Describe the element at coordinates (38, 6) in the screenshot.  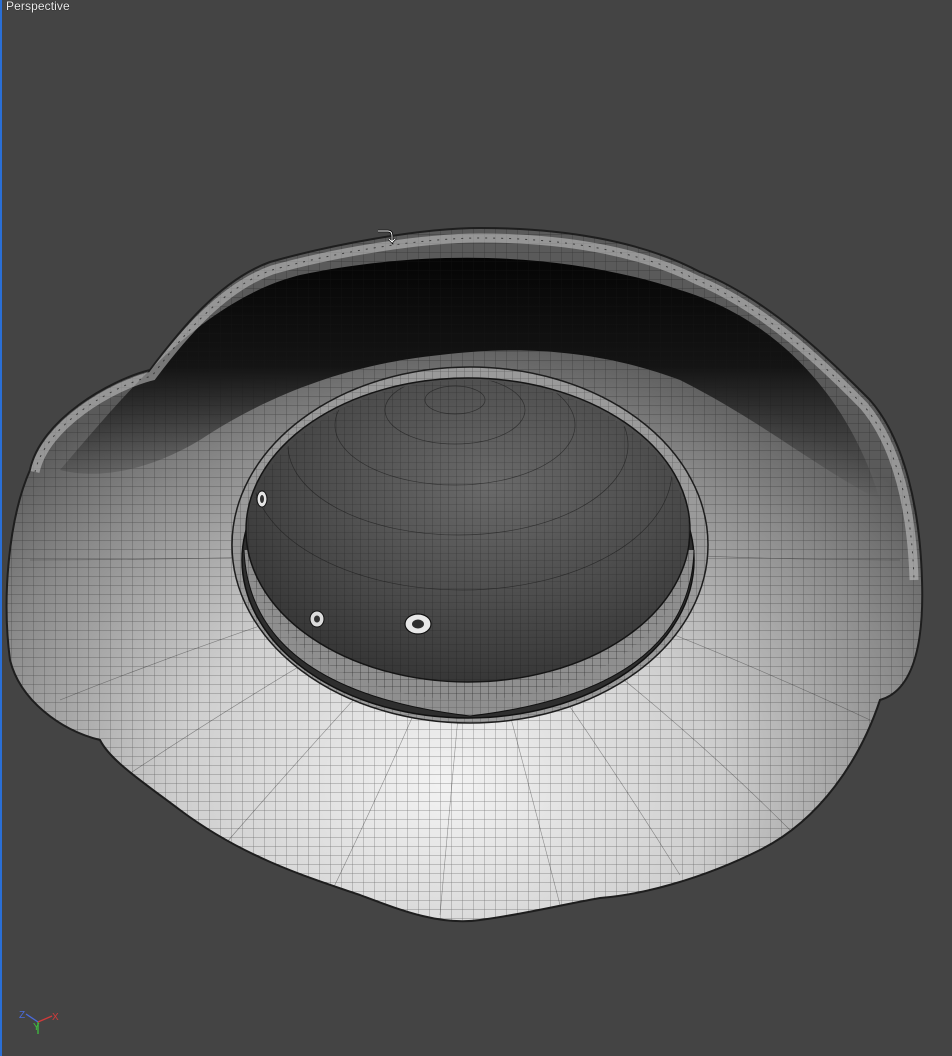
I see `viewport-label: Perspective` at that location.